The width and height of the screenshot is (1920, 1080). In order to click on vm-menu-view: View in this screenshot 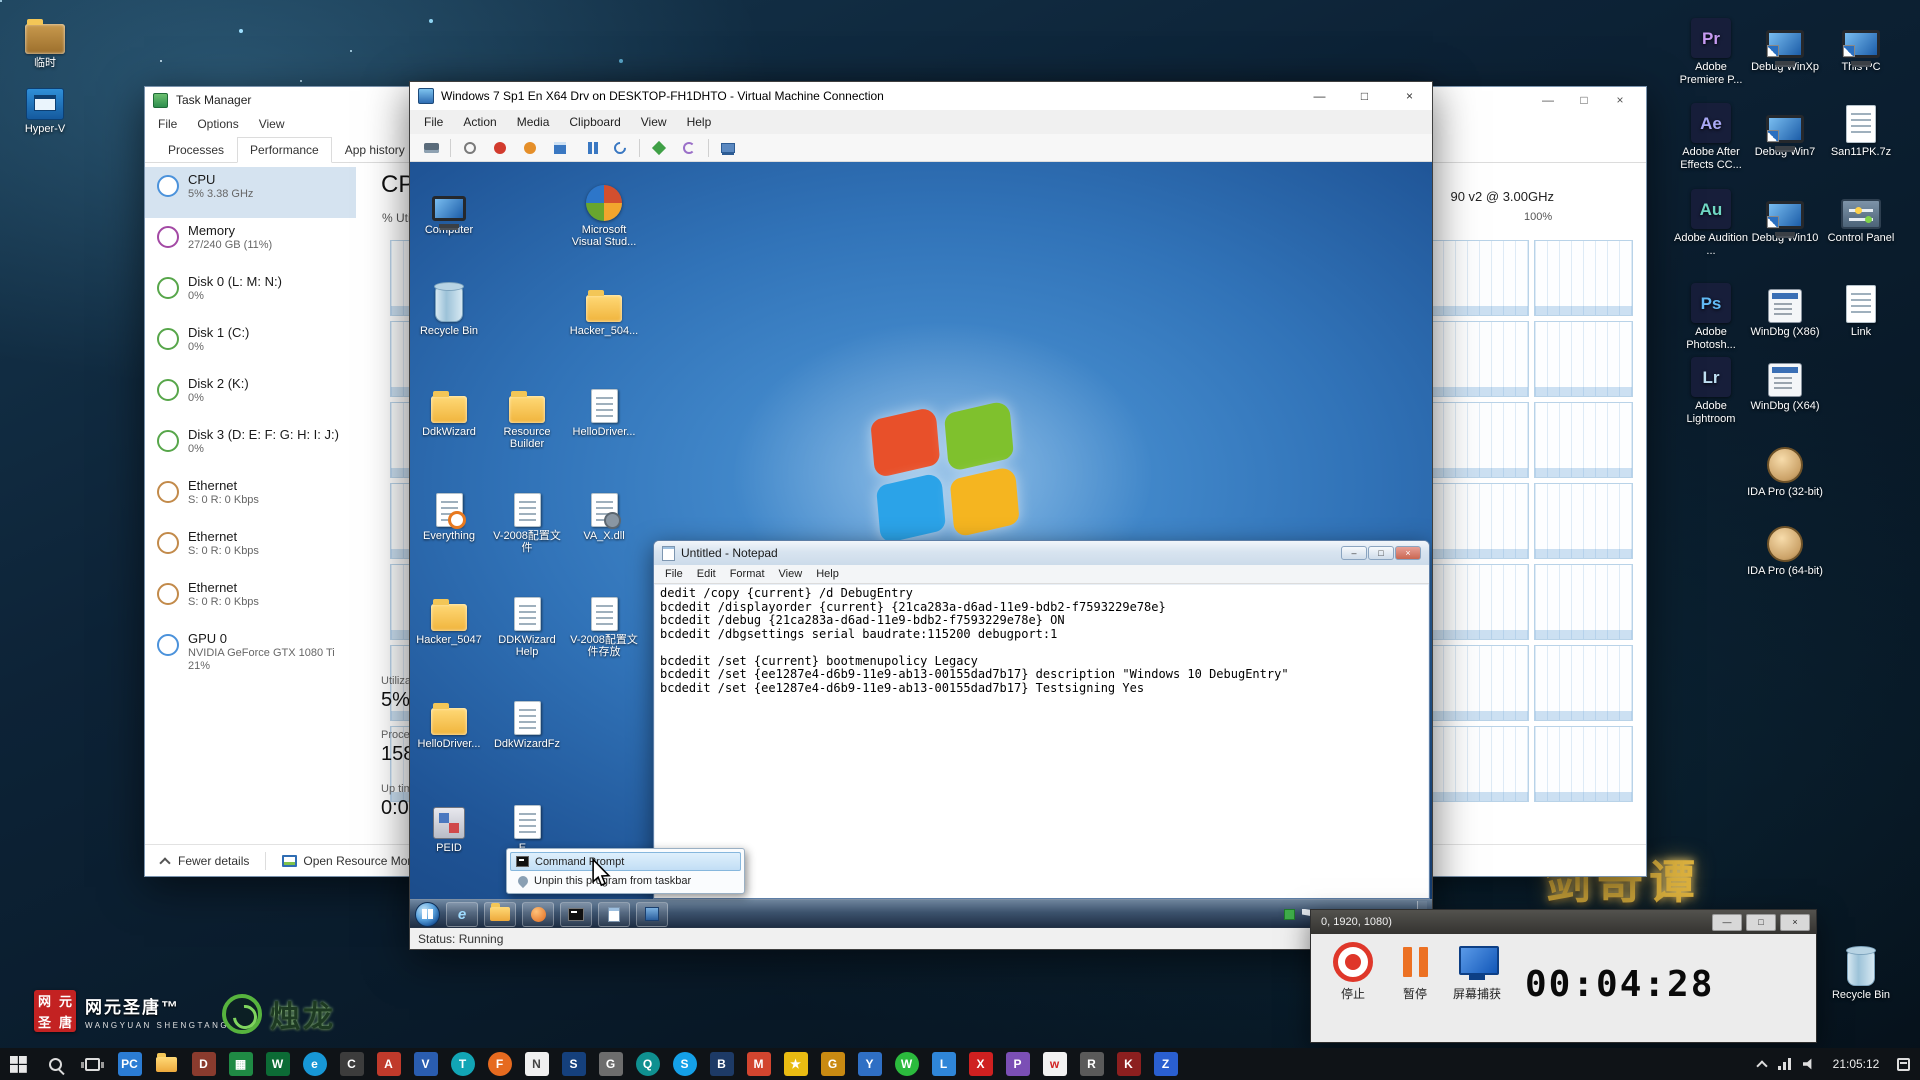, I will do `click(654, 122)`.